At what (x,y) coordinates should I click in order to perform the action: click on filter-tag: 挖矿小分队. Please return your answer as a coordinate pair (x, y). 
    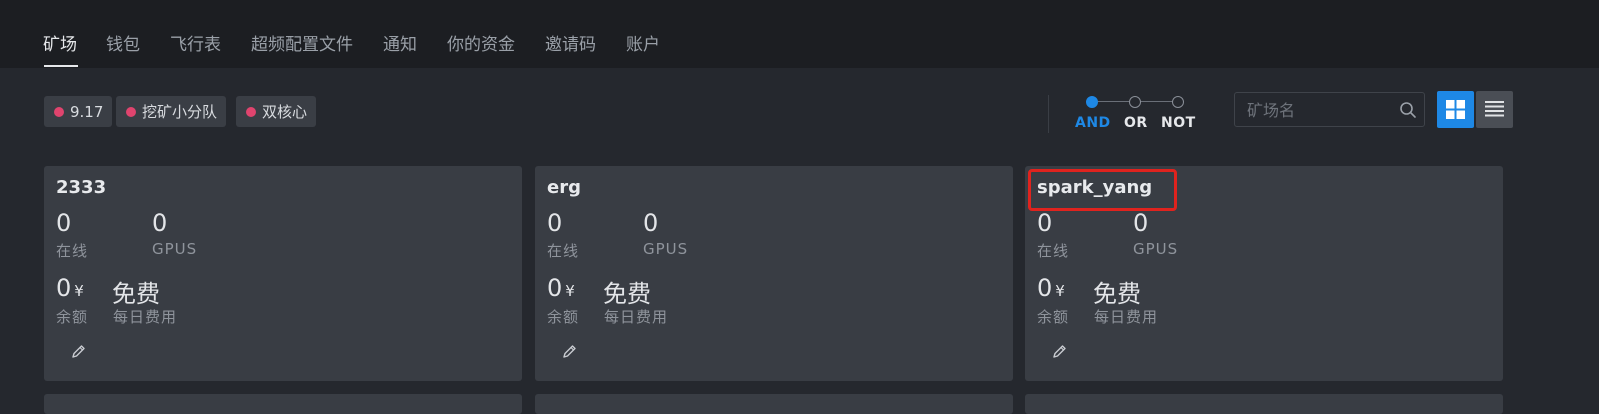
    Looking at the image, I should click on (171, 111).